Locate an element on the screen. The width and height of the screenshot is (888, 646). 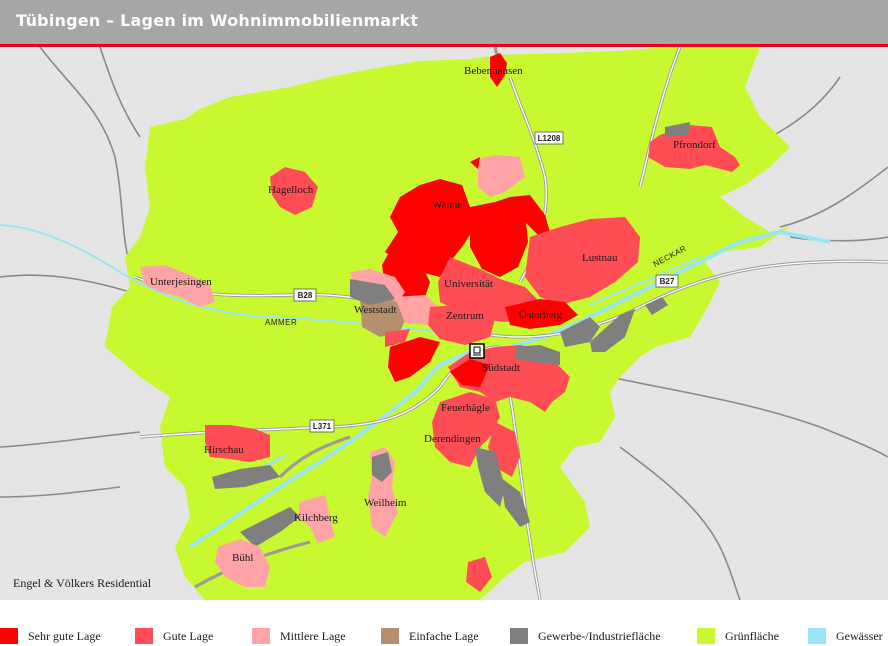
legend-item-gruen: Grünfläche is located at coordinates (738, 636).